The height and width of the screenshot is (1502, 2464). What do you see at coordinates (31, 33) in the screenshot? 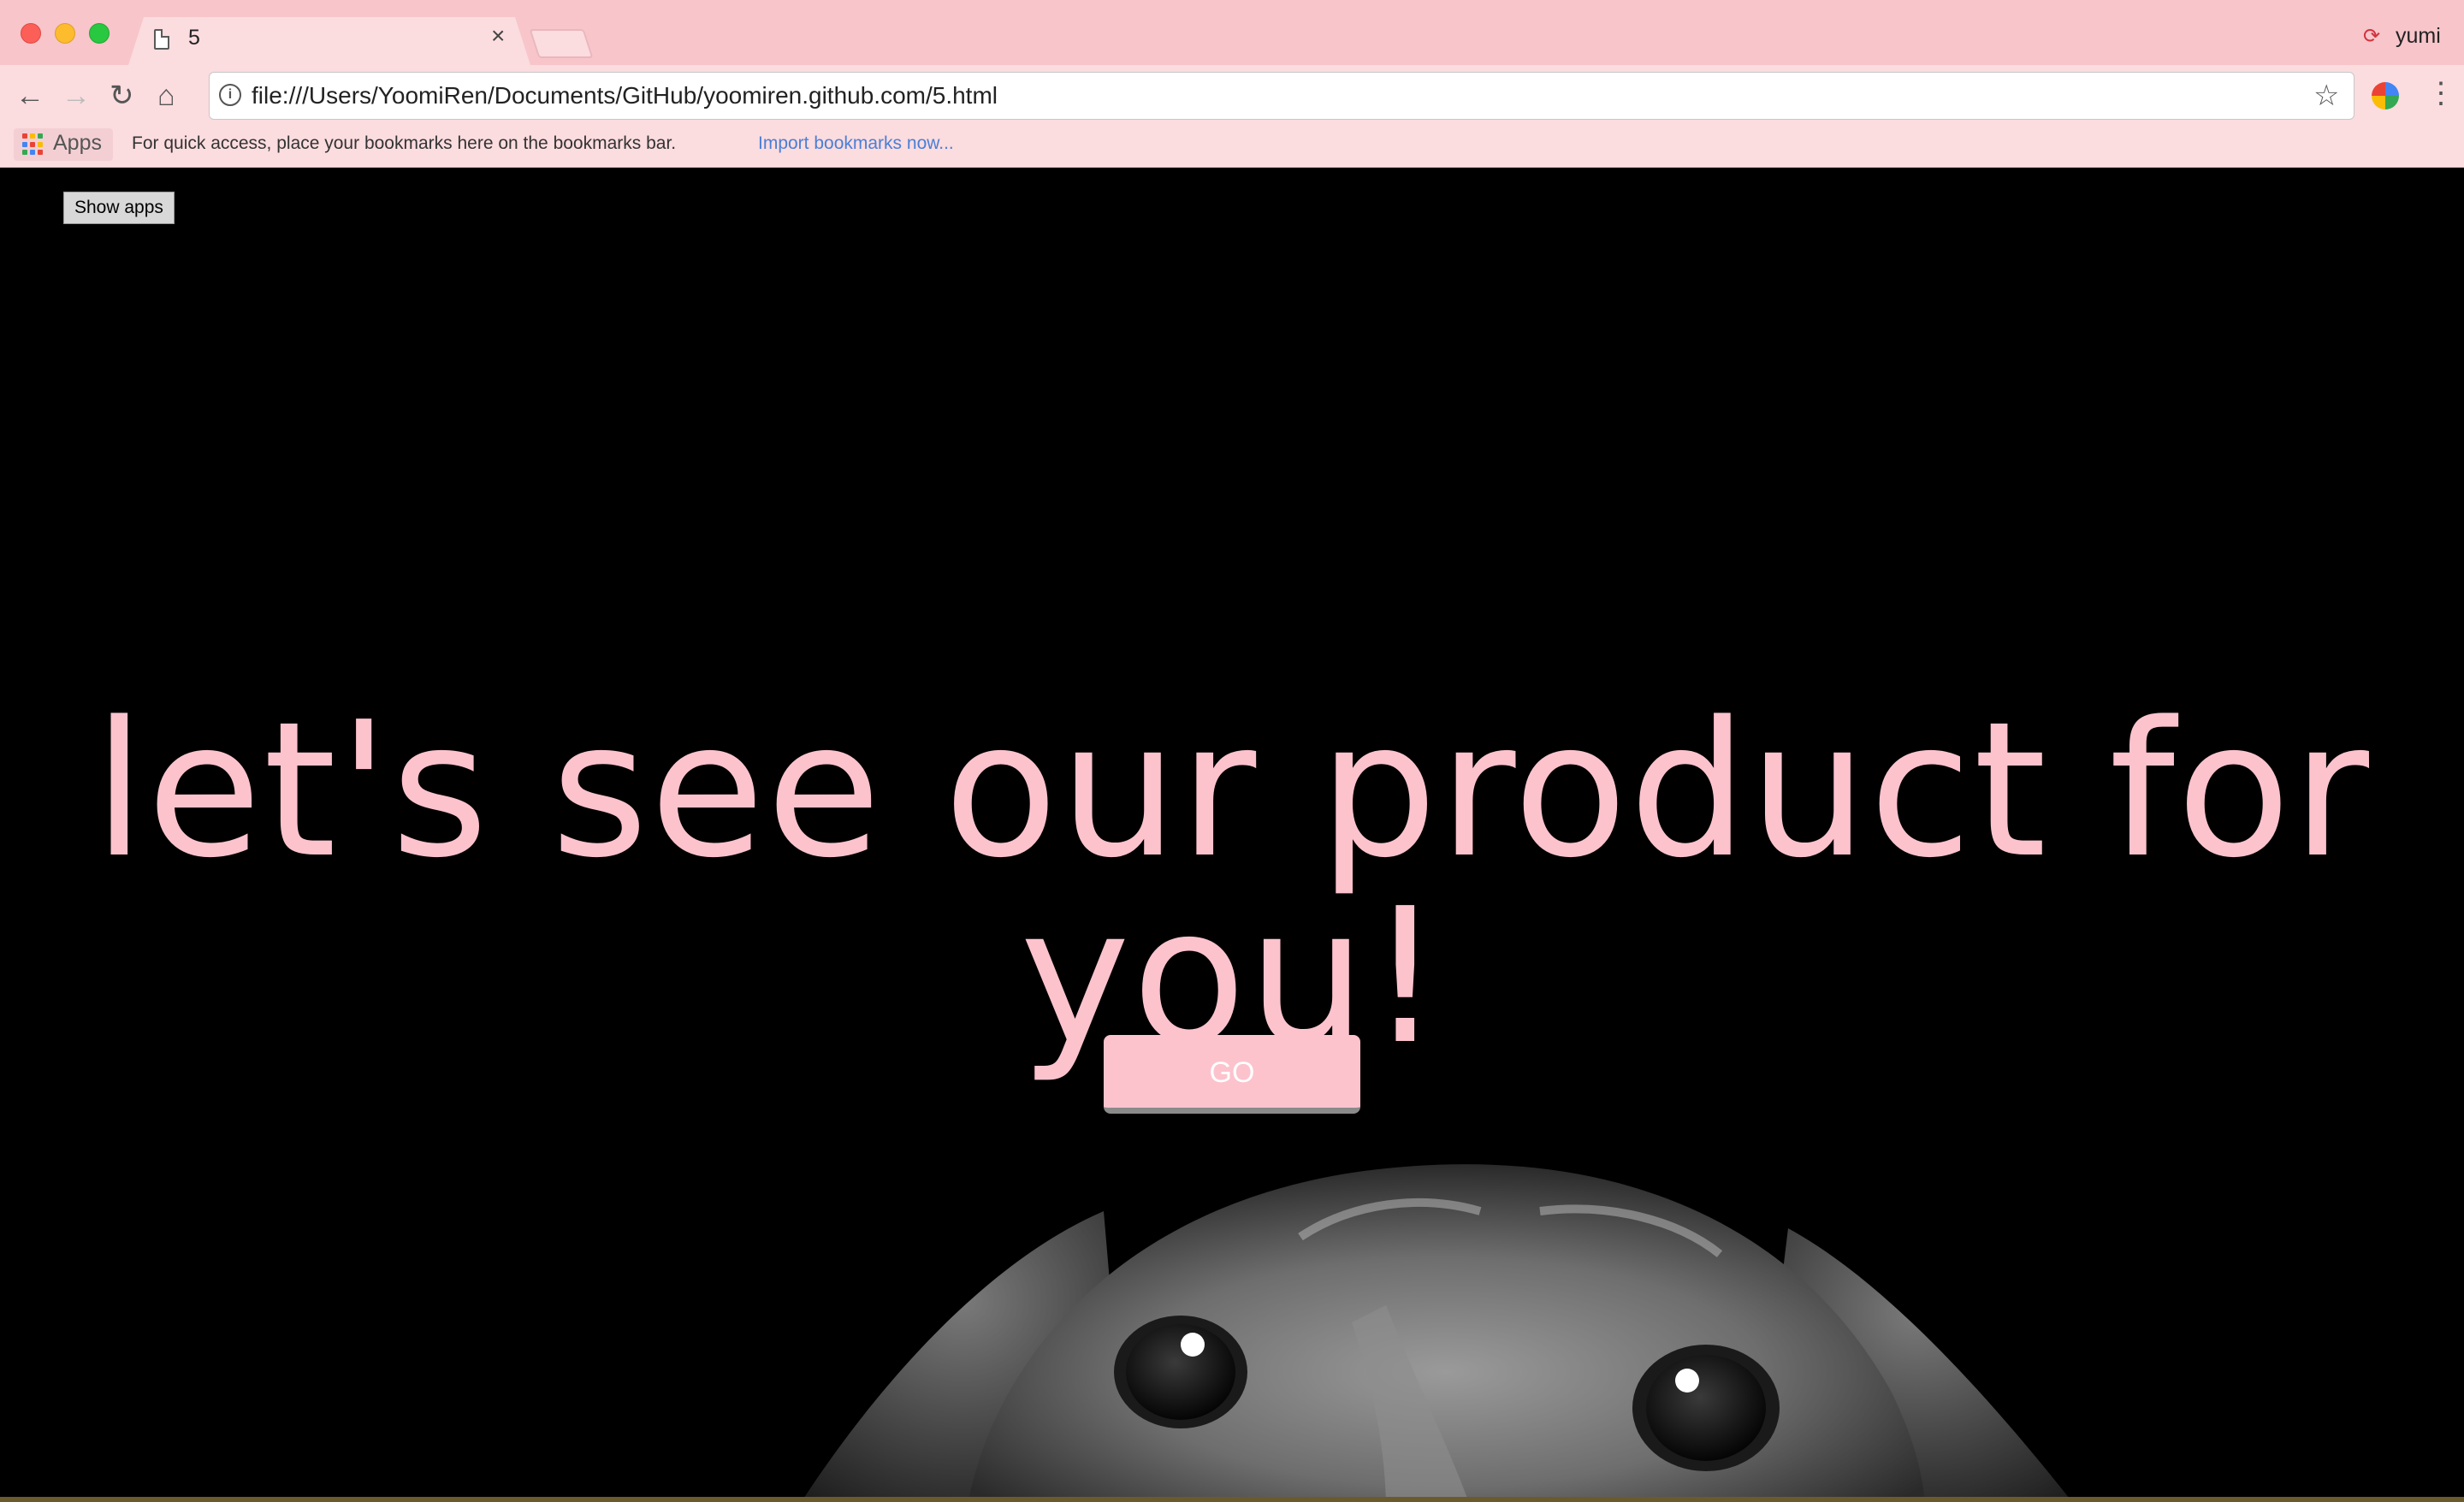
I see `close-window-button` at bounding box center [31, 33].